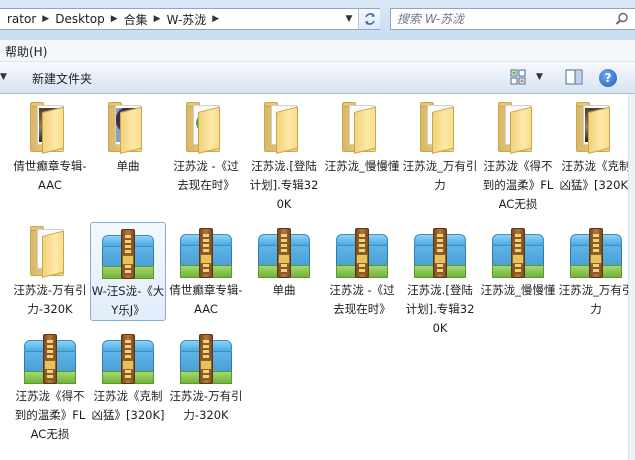  I want to click on search-icon, so click(622, 19).